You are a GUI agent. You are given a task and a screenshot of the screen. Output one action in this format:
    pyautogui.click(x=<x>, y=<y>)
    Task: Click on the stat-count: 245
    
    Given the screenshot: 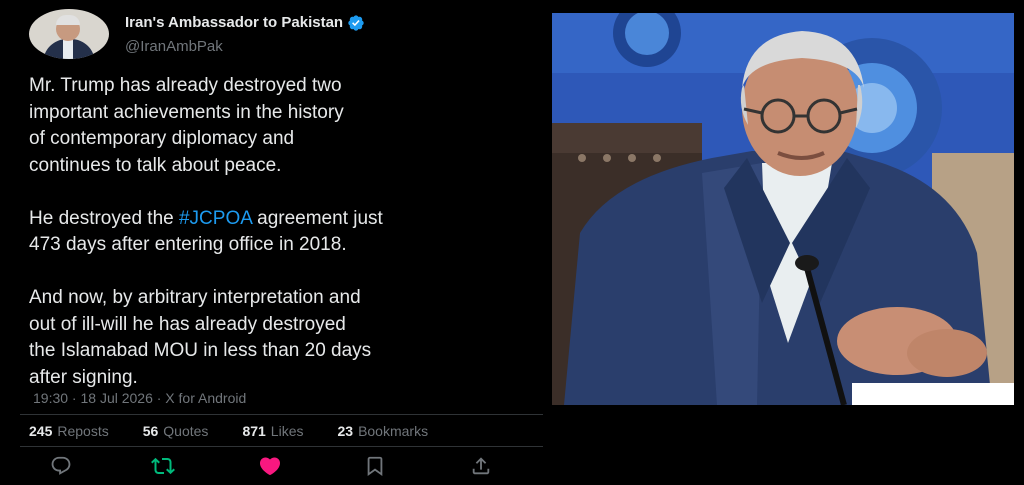 What is the action you would take?
    pyautogui.click(x=41, y=431)
    